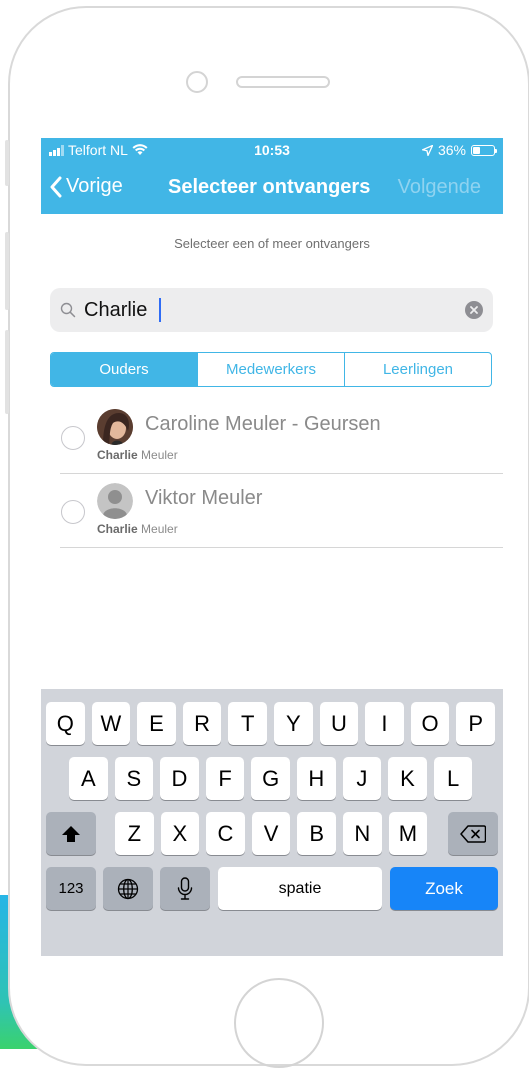  Describe the element at coordinates (56, 186) in the screenshot. I see `chevron-left-icon` at that location.